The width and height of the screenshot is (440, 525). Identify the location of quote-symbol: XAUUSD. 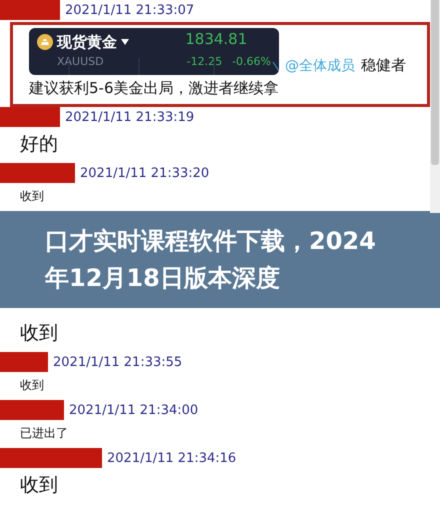
(80, 62).